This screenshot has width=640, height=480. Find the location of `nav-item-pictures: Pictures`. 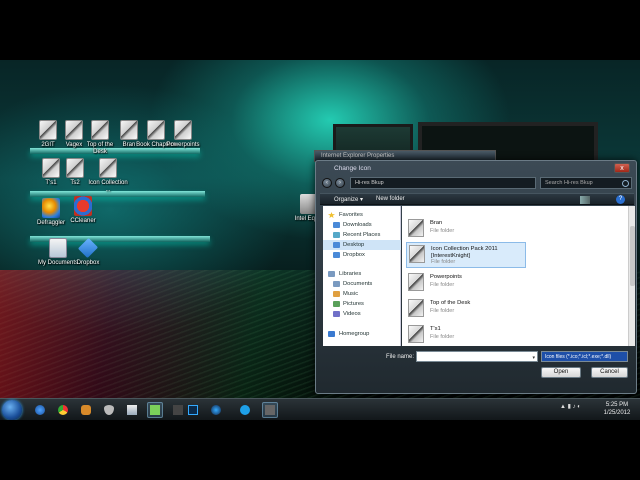

nav-item-pictures: Pictures is located at coordinates (362, 304).